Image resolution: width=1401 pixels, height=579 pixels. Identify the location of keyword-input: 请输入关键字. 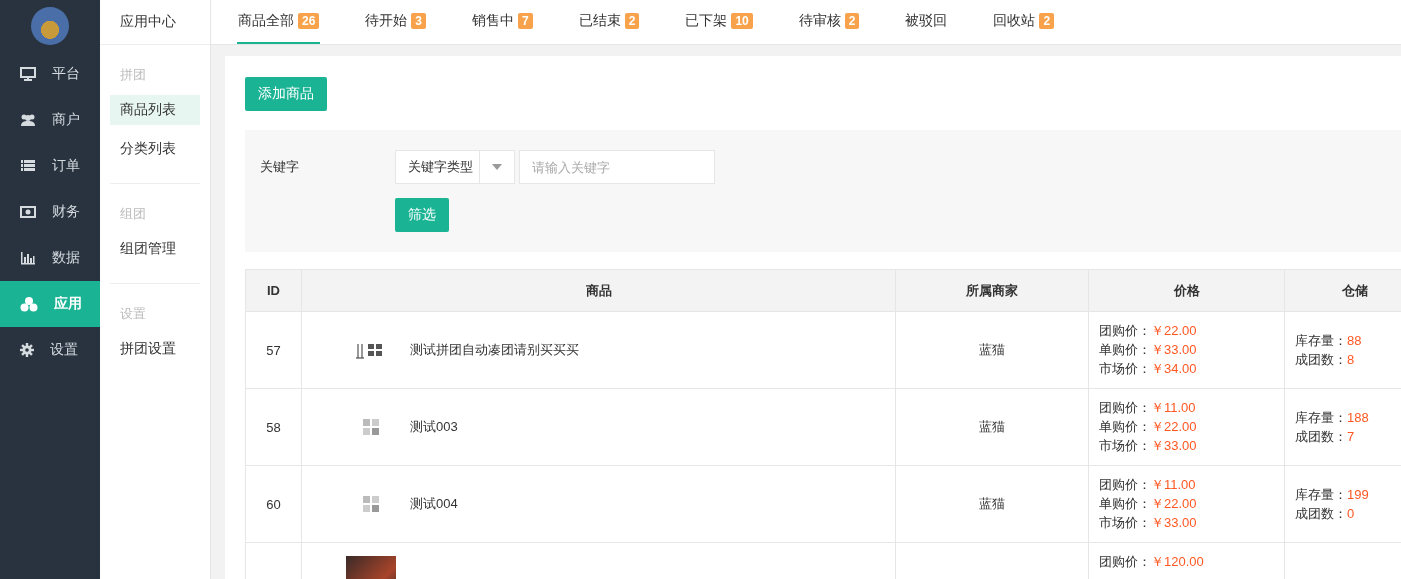
(617, 167).